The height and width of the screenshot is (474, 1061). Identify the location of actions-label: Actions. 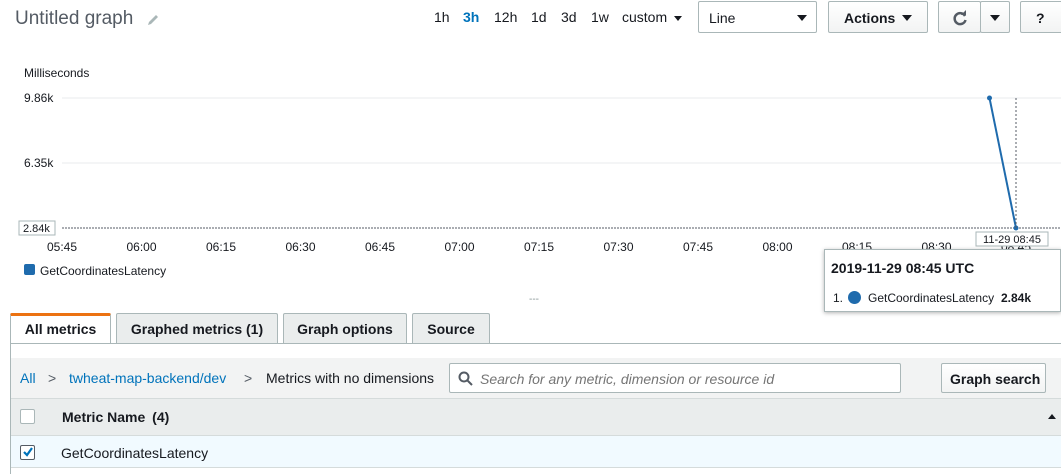
(870, 18).